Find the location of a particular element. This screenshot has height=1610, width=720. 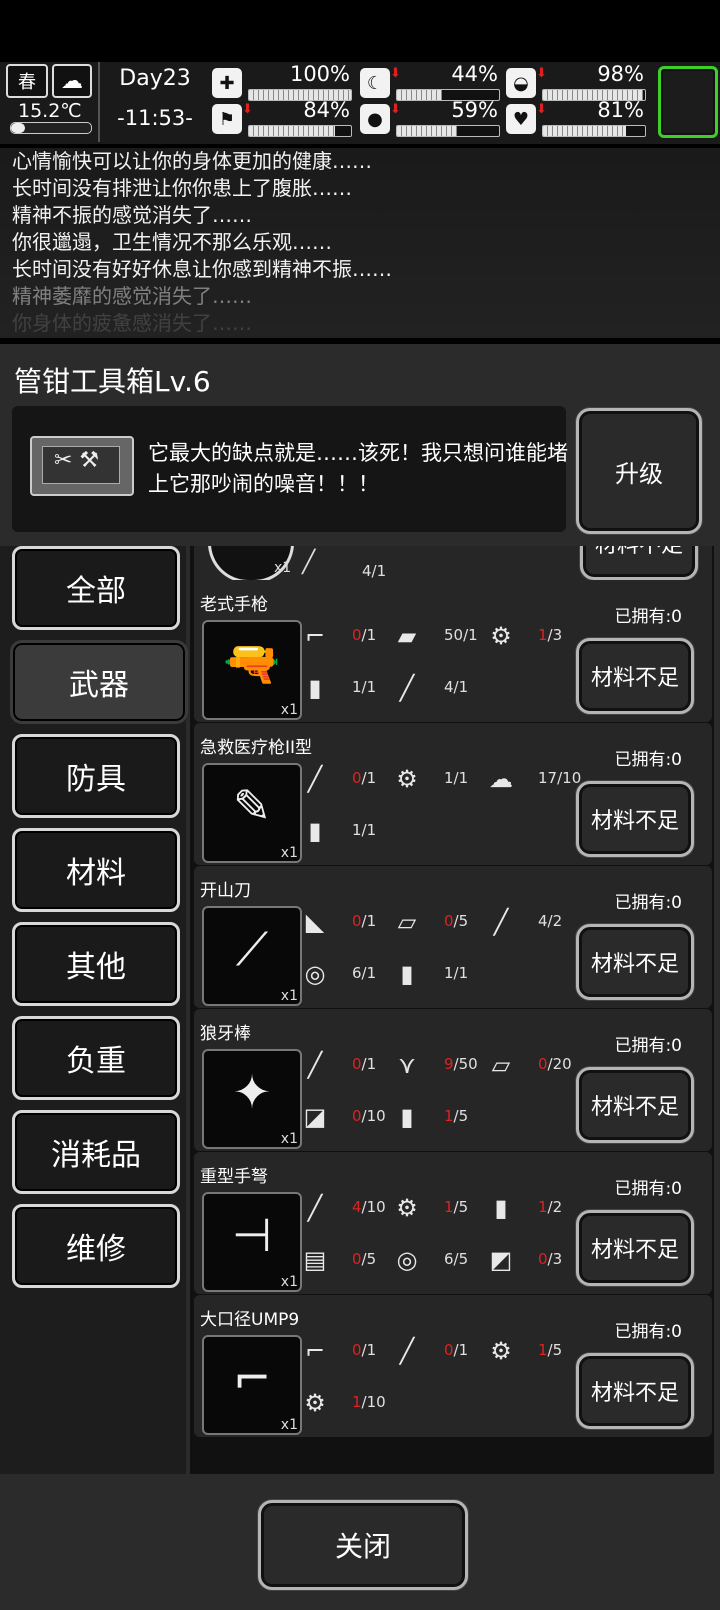

upgrade-button: 升级 is located at coordinates (639, 471).